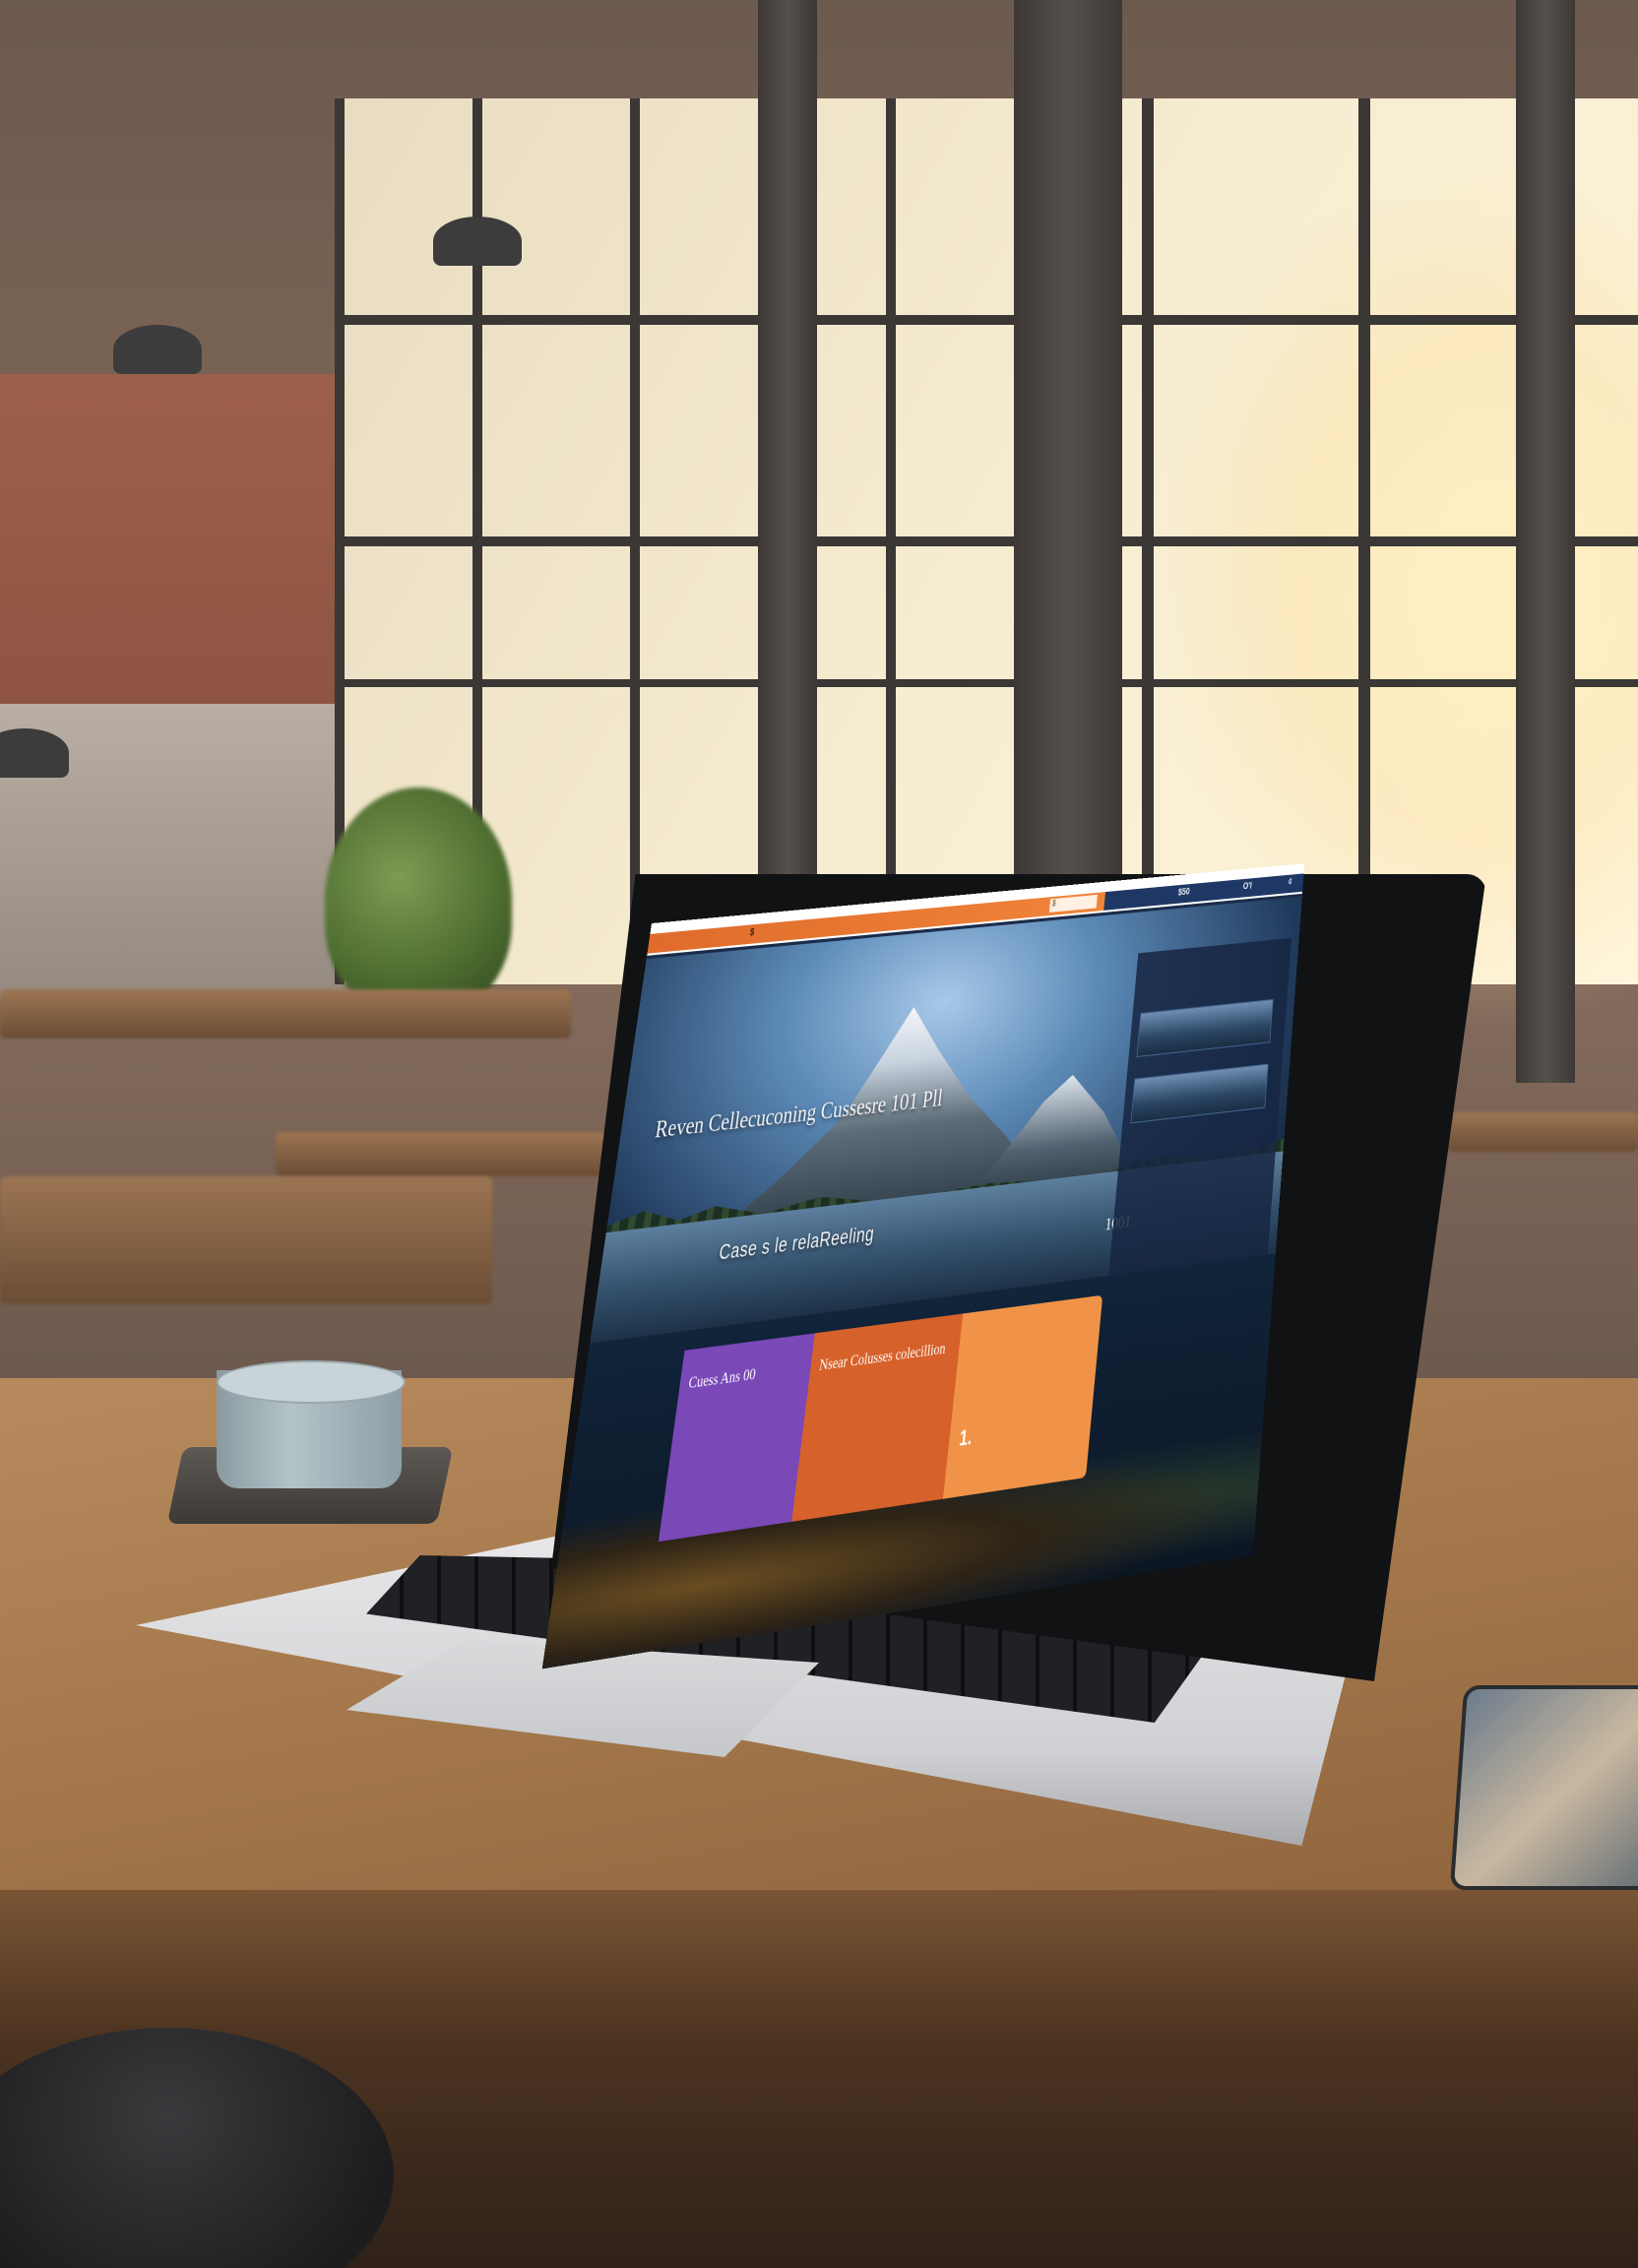 The width and height of the screenshot is (1638, 2268). I want to click on side-panel, so click(1200, 1106).